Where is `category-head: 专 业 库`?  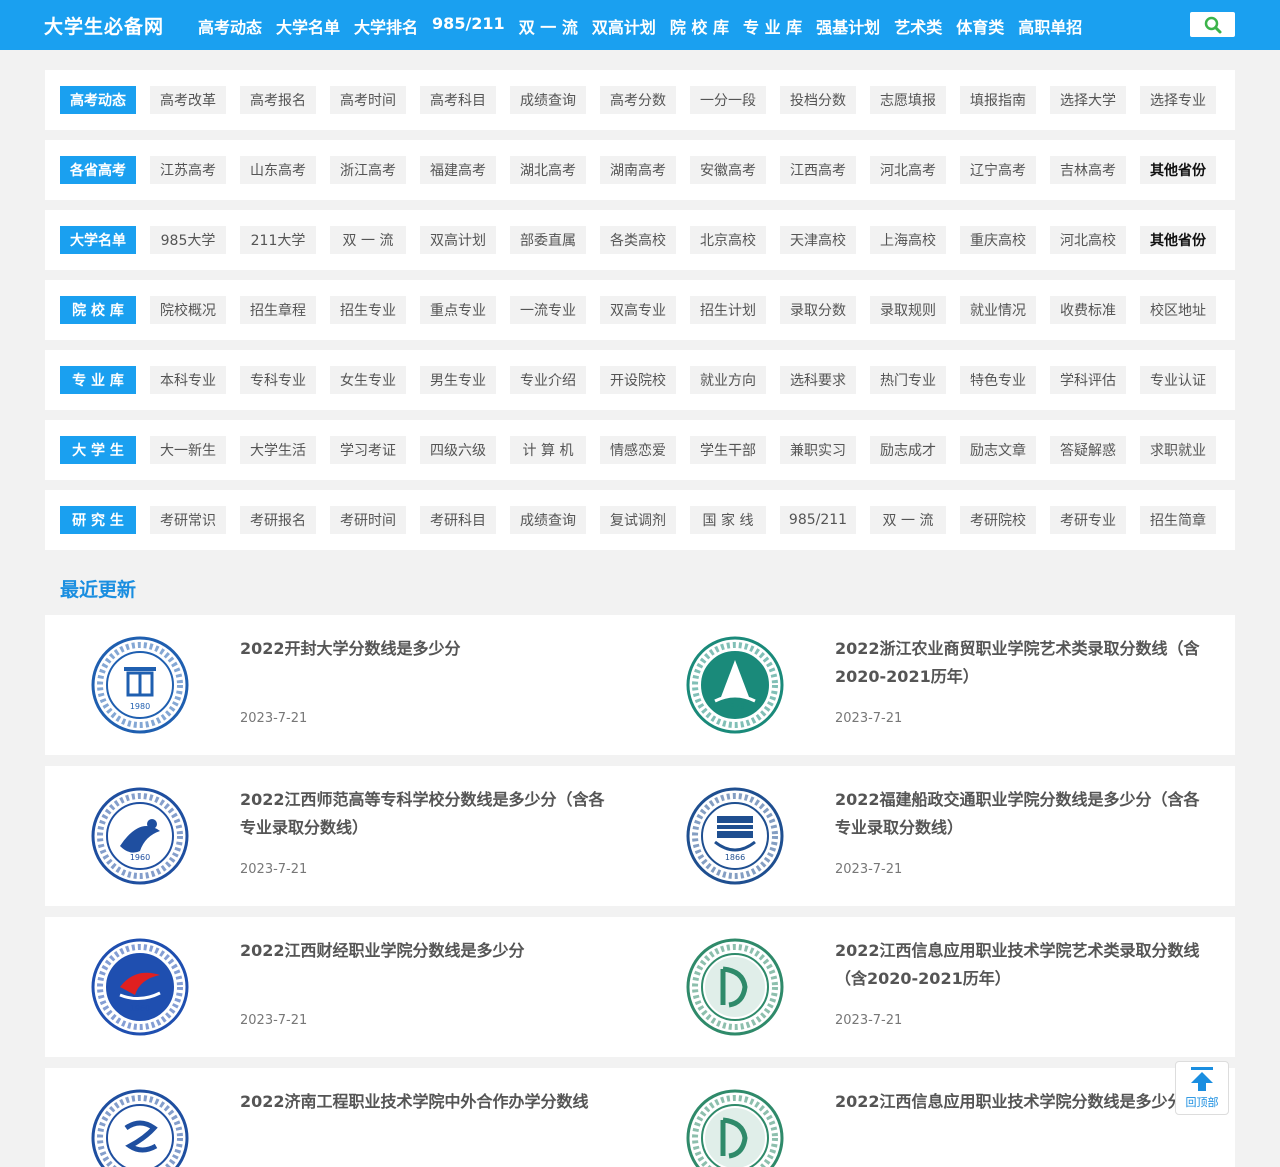 category-head: 专 业 库 is located at coordinates (98, 380).